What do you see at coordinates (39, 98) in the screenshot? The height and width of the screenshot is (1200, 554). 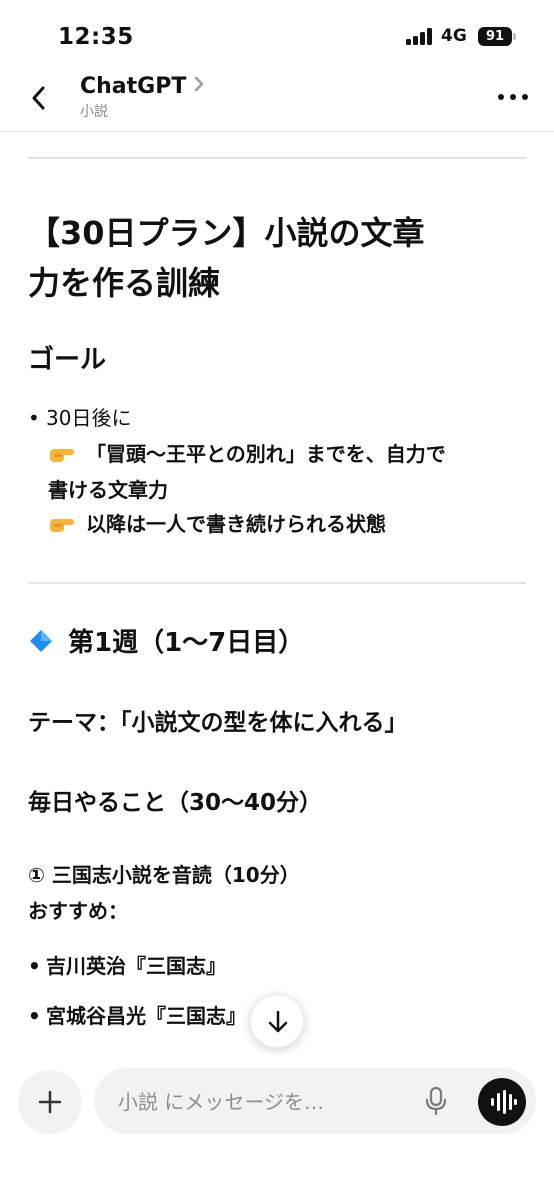 I see `chevron-left-icon` at bounding box center [39, 98].